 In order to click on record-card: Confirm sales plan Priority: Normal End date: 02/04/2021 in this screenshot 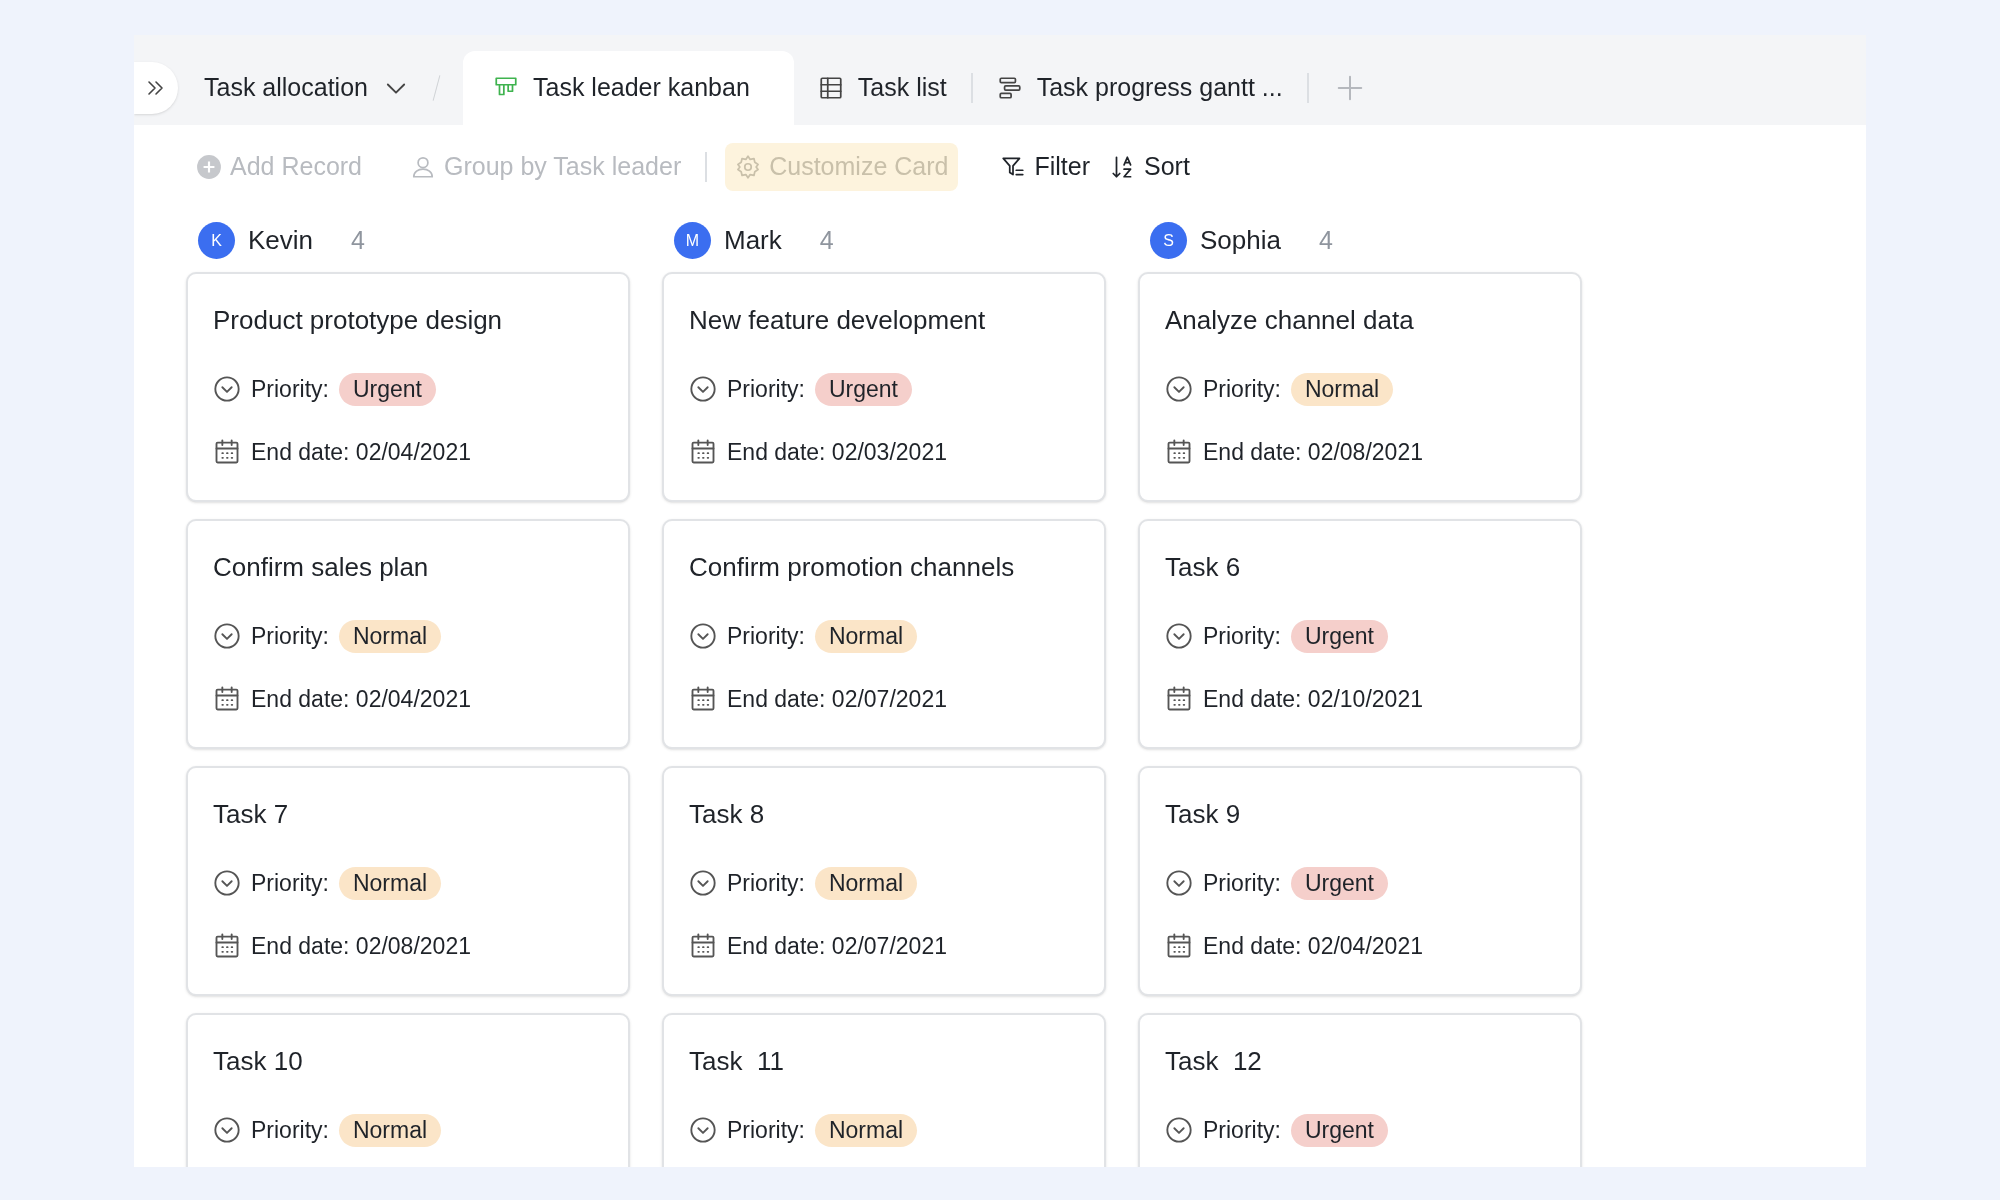, I will do `click(408, 634)`.